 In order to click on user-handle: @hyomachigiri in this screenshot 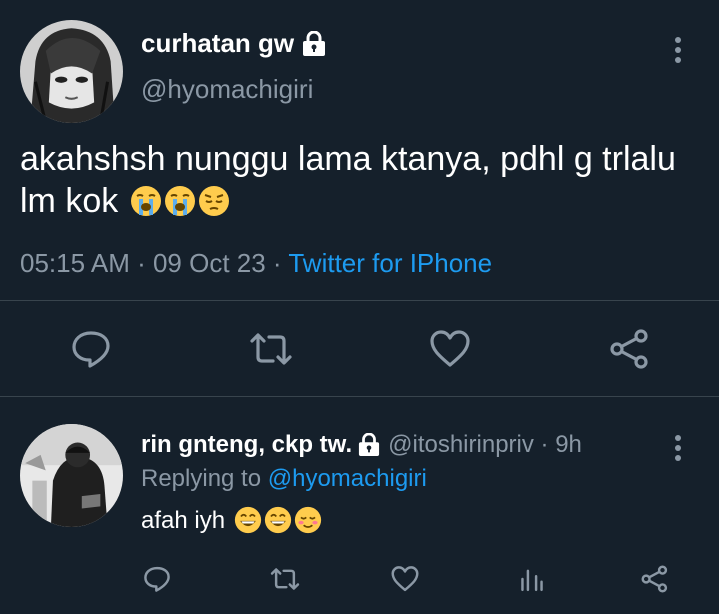, I will do `click(227, 89)`.